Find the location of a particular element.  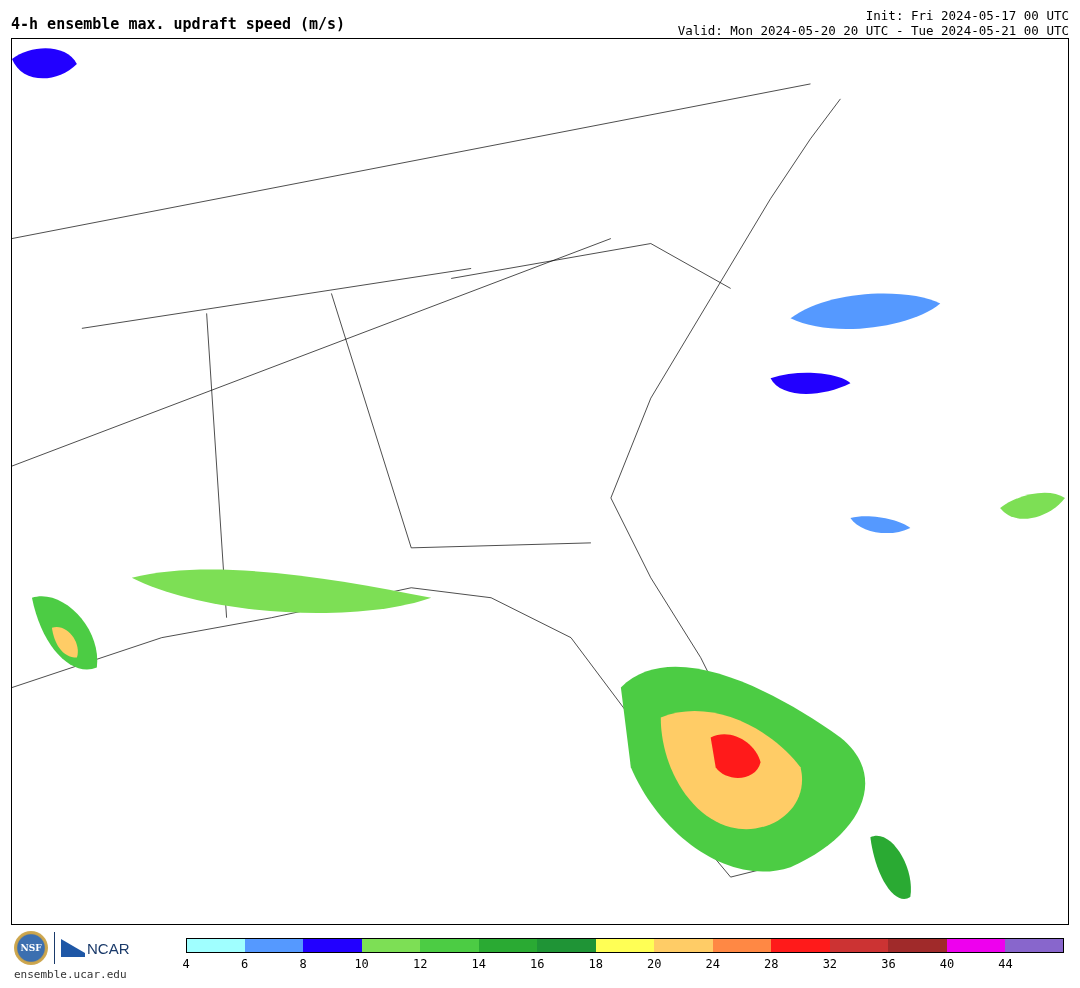

init-time: Init: Fri 2024-05-17 00 UTC is located at coordinates (967, 15).